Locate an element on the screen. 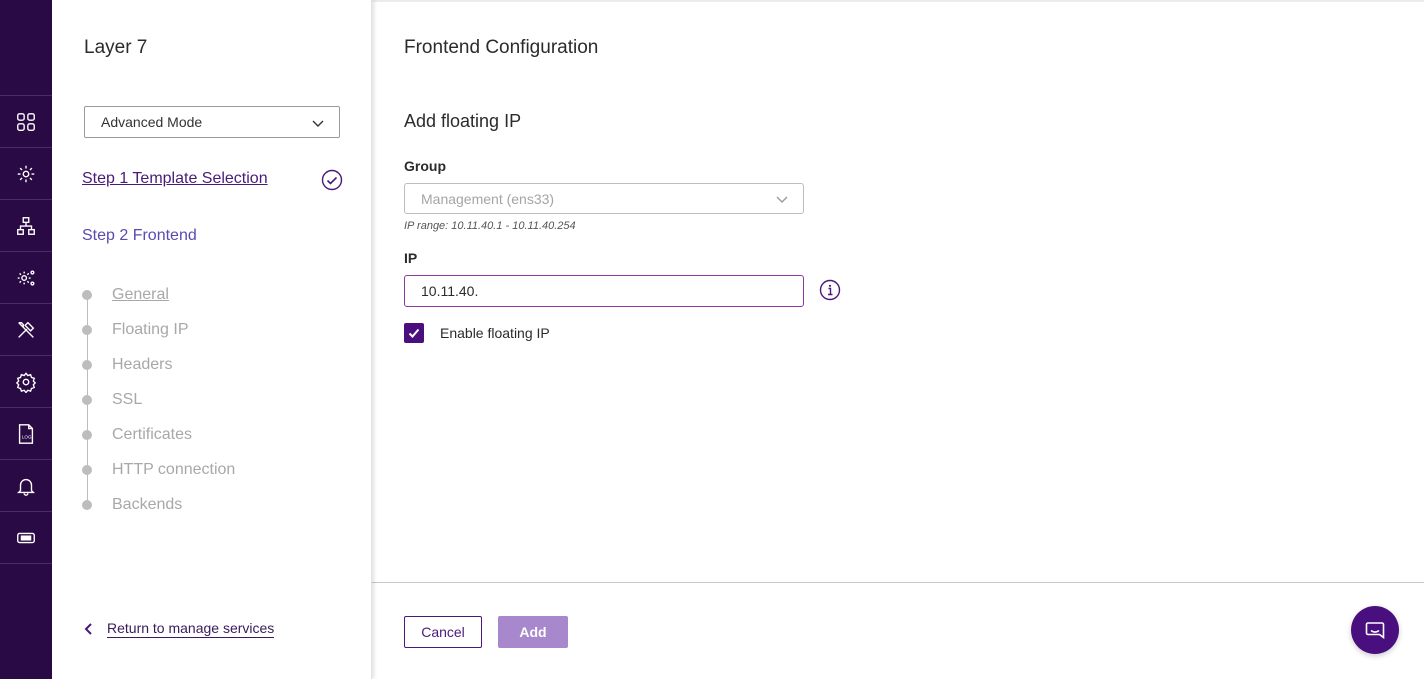 This screenshot has height=679, width=1424. system-settings-icon is located at coordinates (26, 277).